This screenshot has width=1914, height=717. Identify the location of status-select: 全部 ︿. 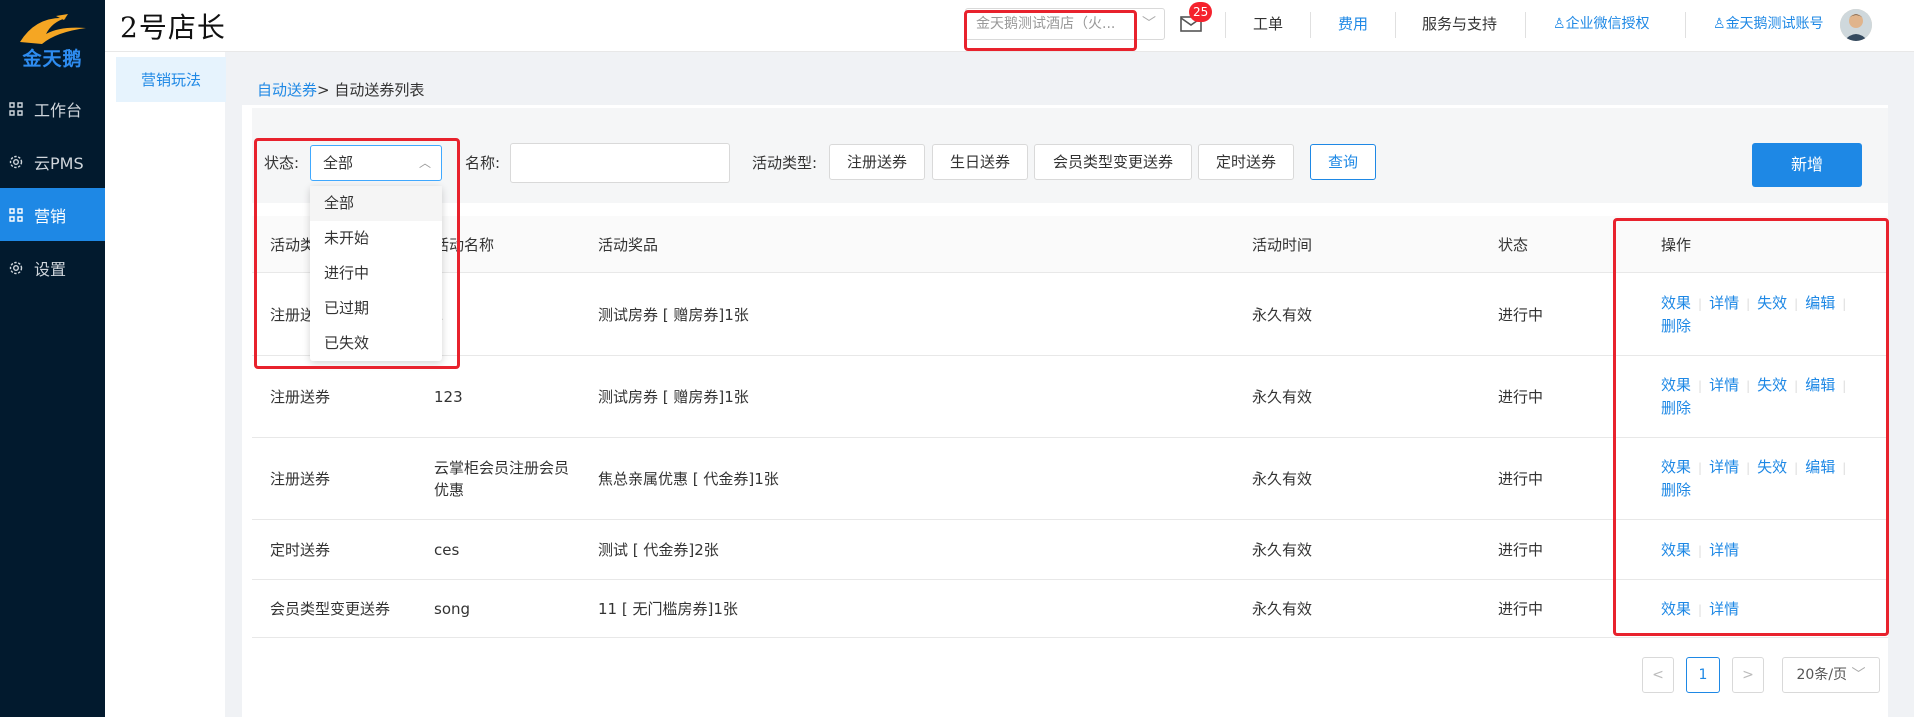
(376, 163).